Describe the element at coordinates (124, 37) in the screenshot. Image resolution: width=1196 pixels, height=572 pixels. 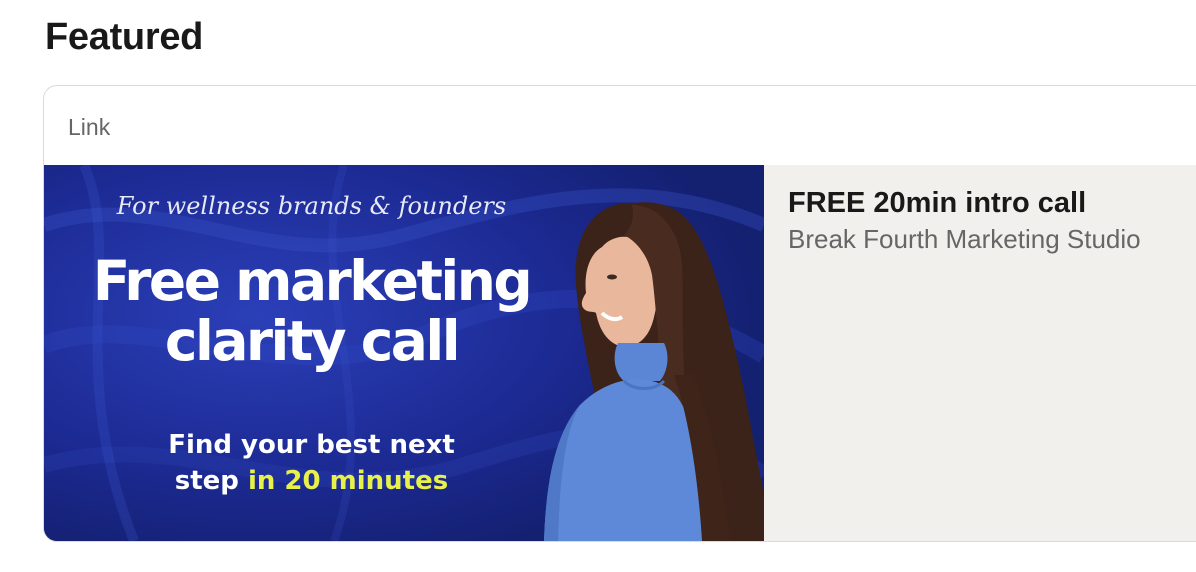
I see `section-title: Featured` at that location.